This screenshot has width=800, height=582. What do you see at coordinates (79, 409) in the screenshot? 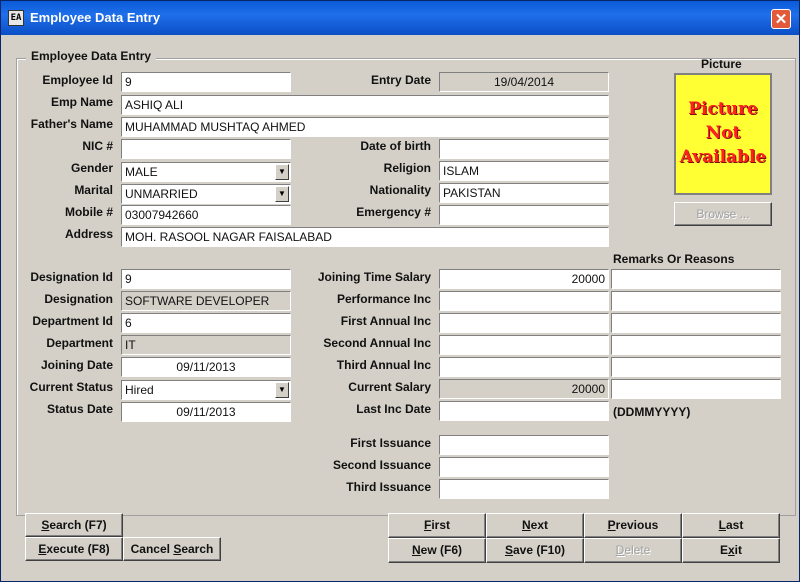
I see `status-date-label: Status Date` at bounding box center [79, 409].